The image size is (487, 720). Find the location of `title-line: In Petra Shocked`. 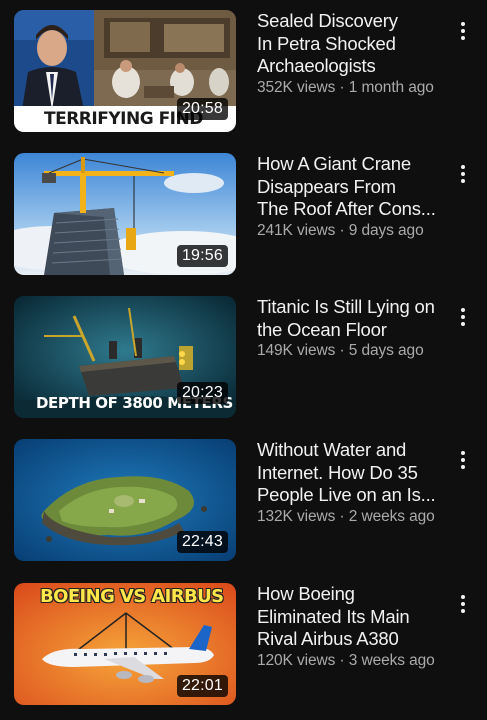

title-line: In Petra Shocked is located at coordinates (326, 43).